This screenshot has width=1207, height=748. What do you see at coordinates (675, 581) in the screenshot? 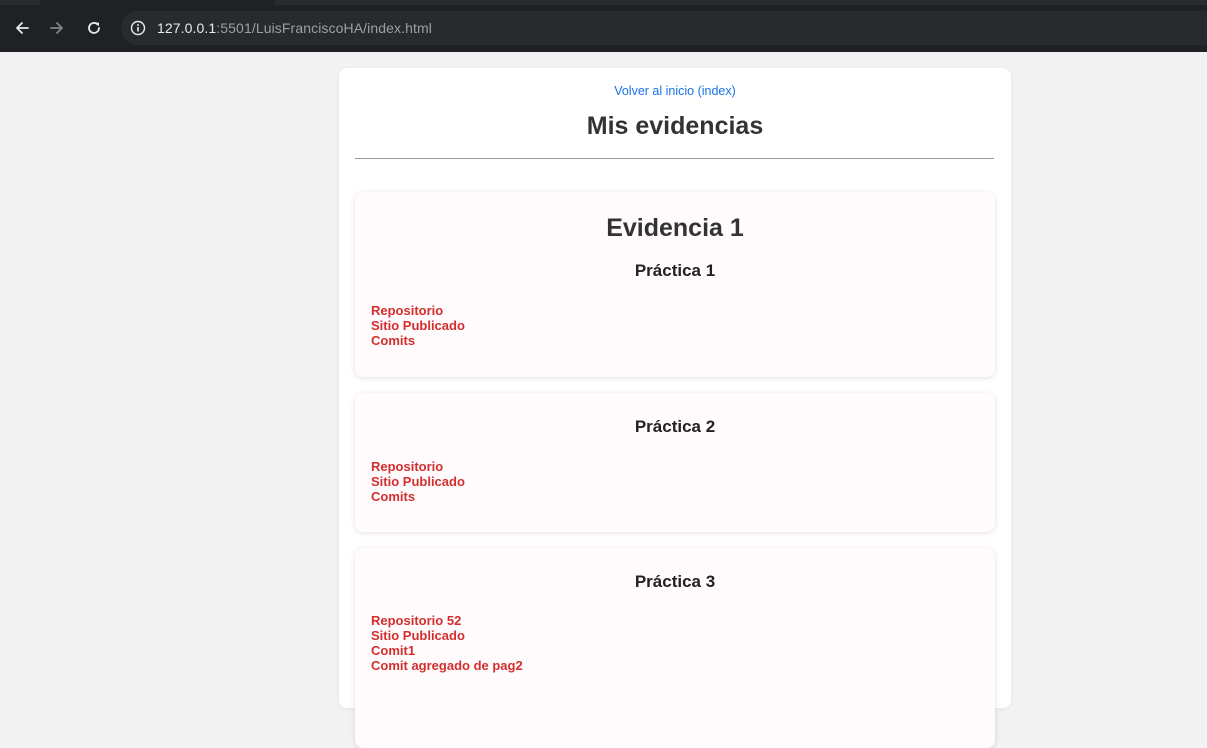
I see `practice-heading-3: Práctica 3` at bounding box center [675, 581].